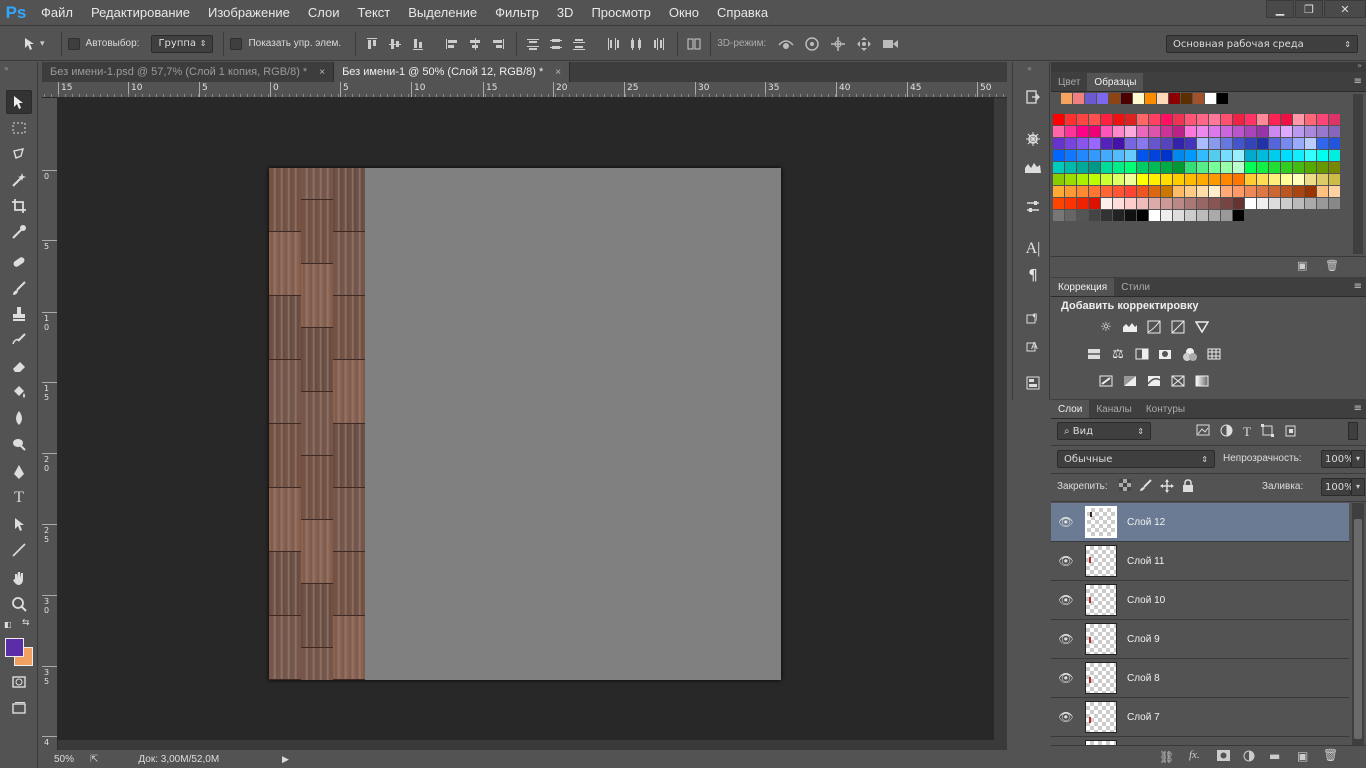 The image size is (1366, 768). Describe the element at coordinates (19, 682) in the screenshot. I see `quick-mask-icon` at that location.